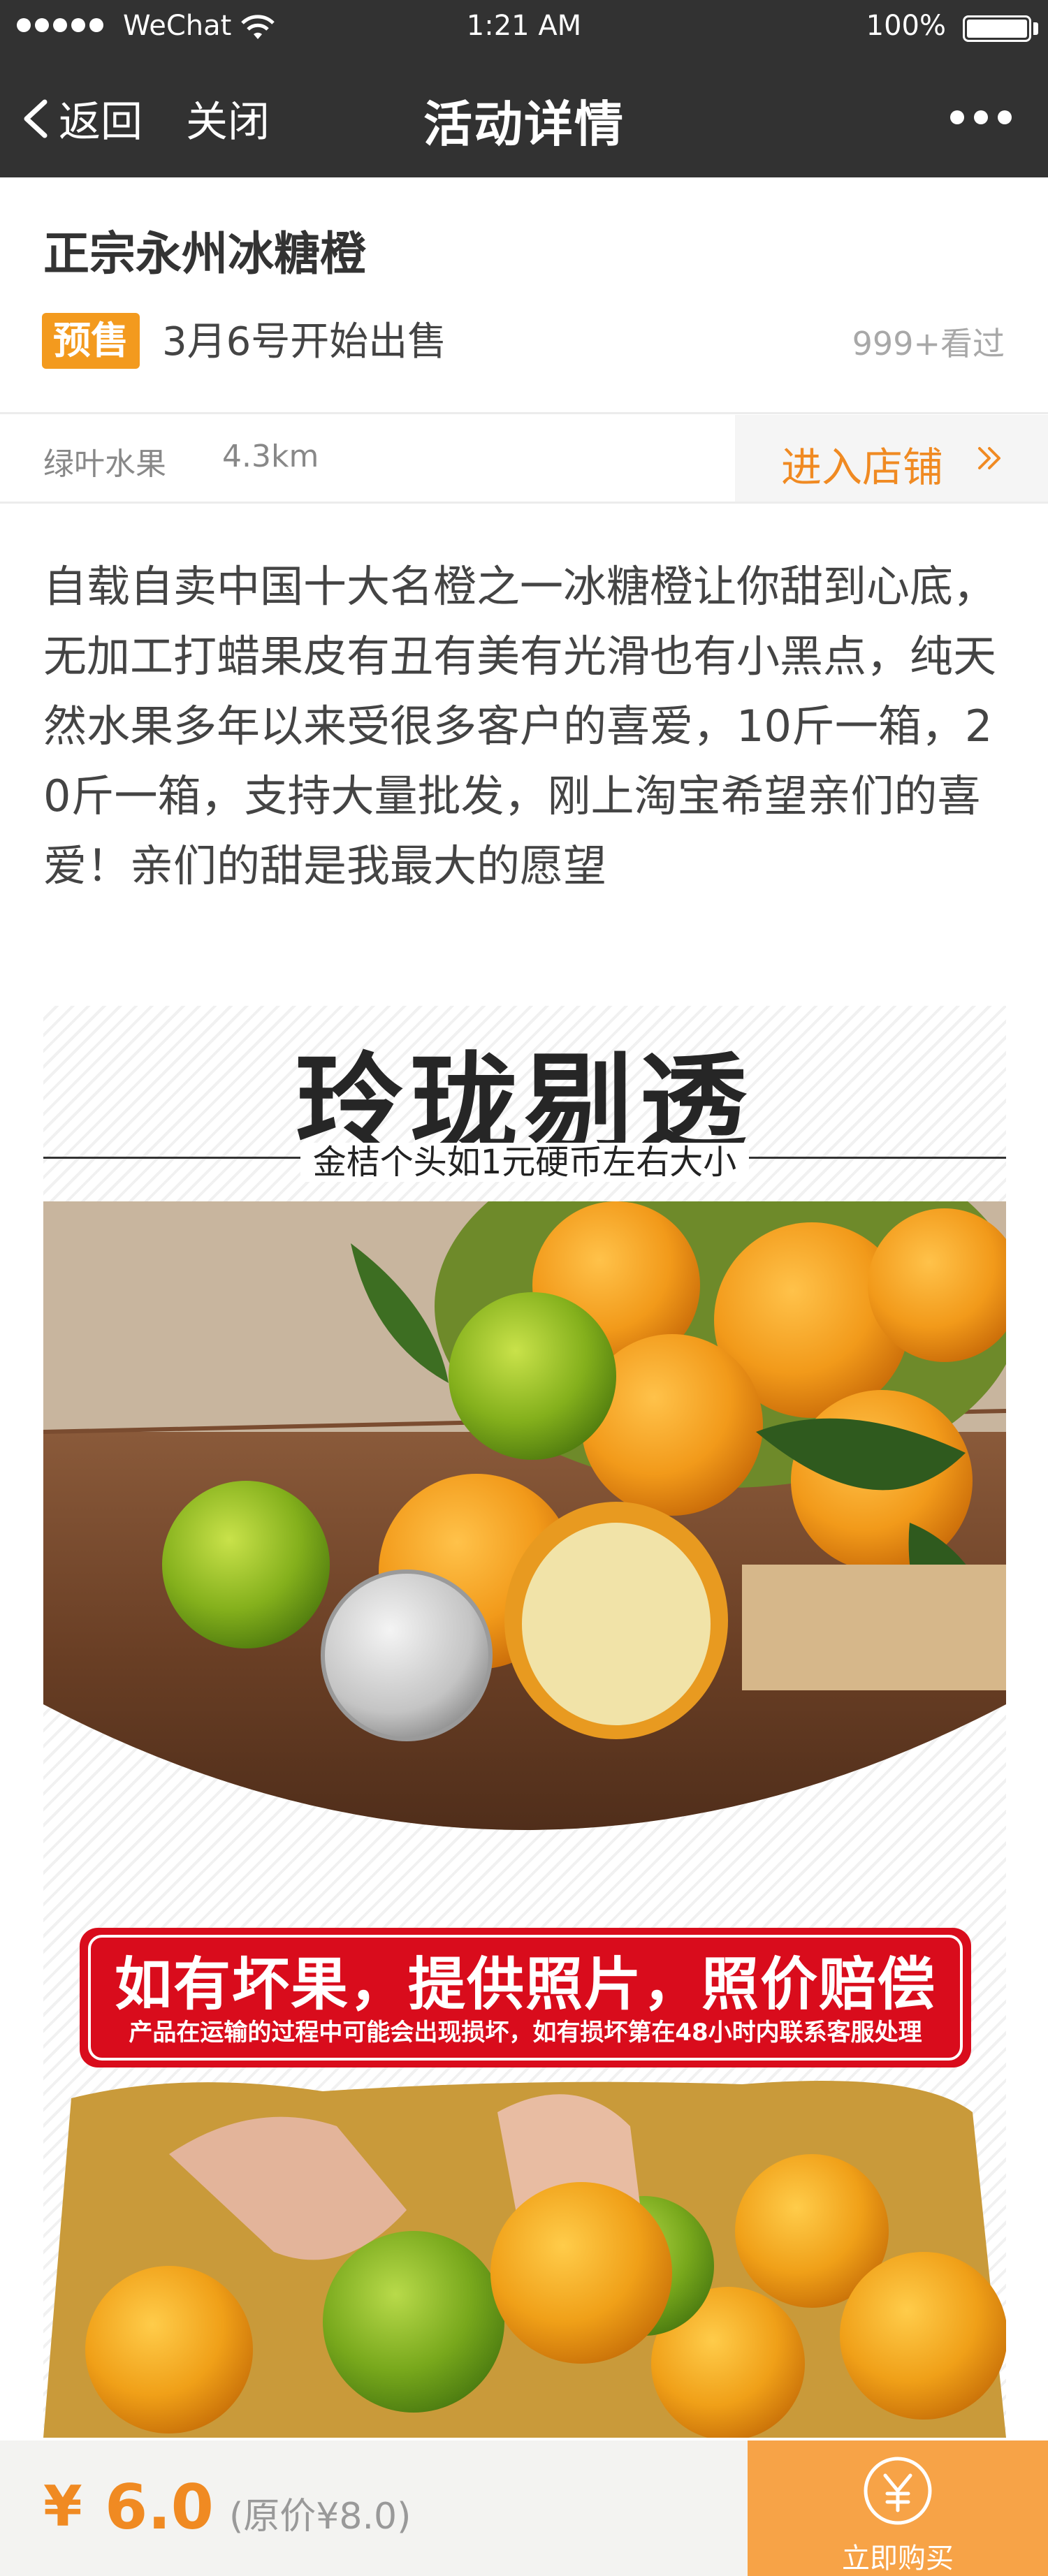 The height and width of the screenshot is (2576, 1048). What do you see at coordinates (929, 344) in the screenshot?
I see `view-count: 999+看过` at bounding box center [929, 344].